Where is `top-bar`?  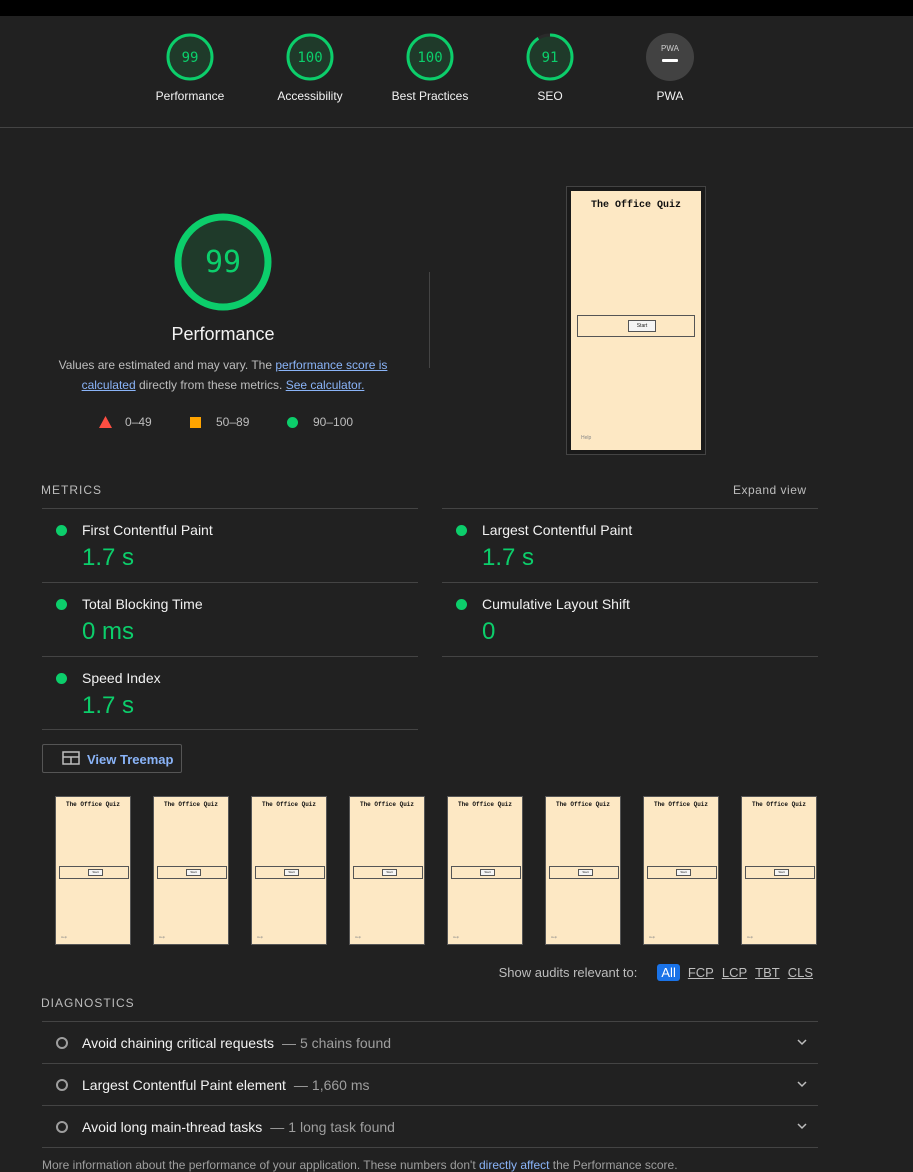
top-bar is located at coordinates (456, 8).